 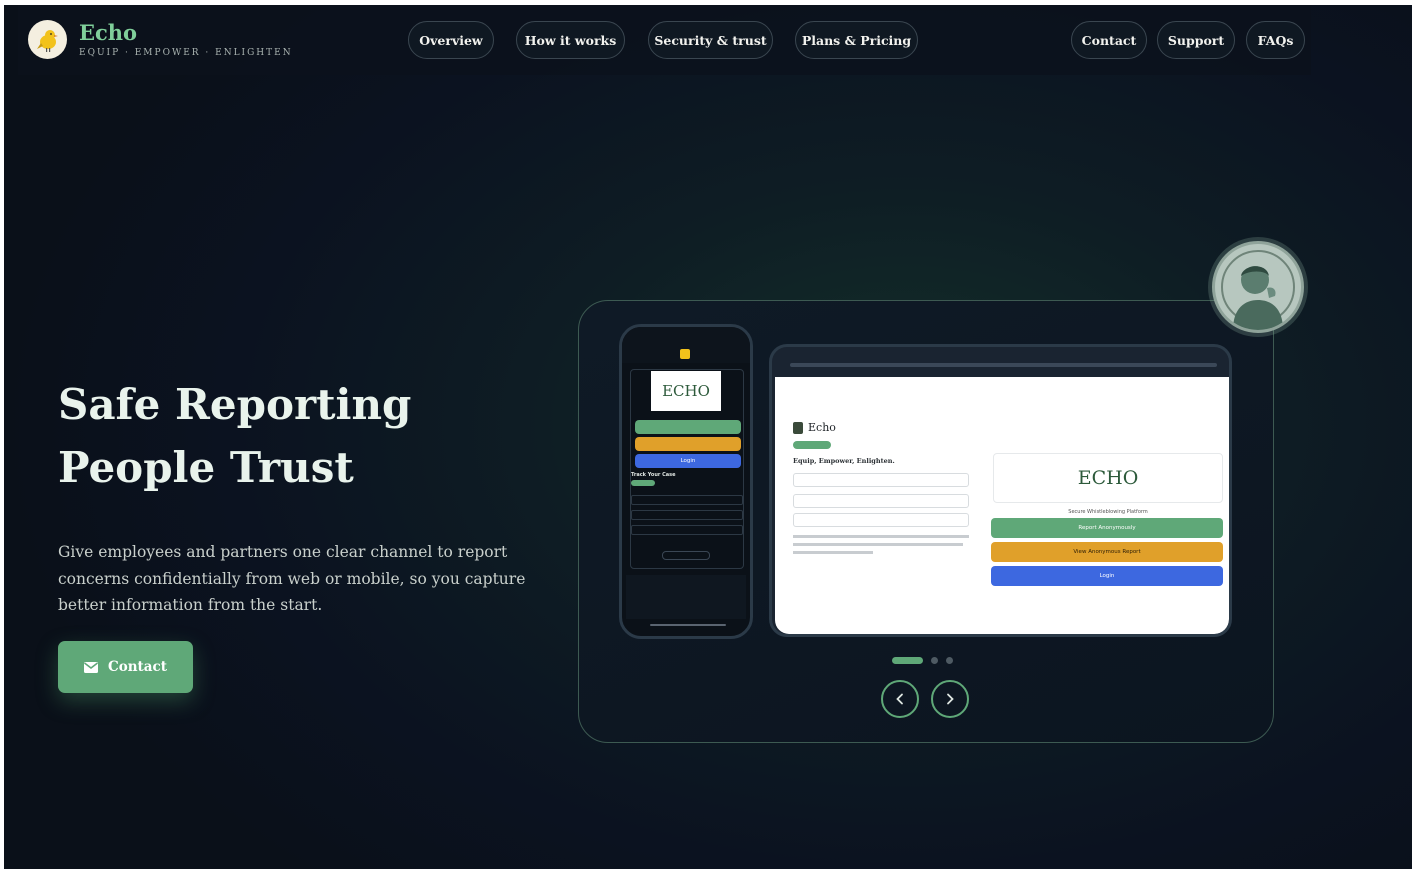 I want to click on nav-faqs: FAQs, so click(x=1275, y=40).